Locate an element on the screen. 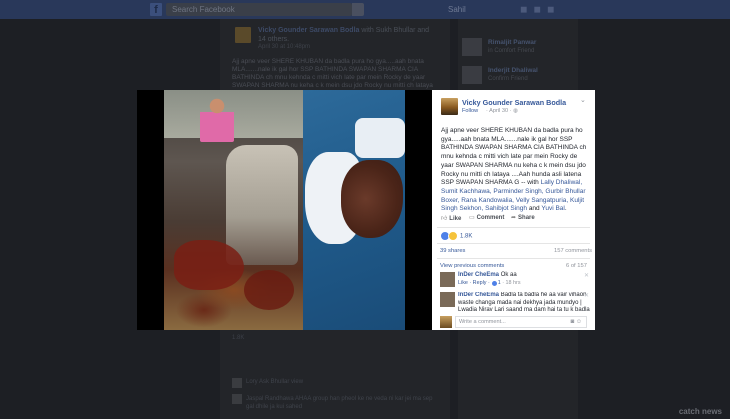 This screenshot has height=419, width=730. reaction-summary: 1.8K is located at coordinates (456, 236).